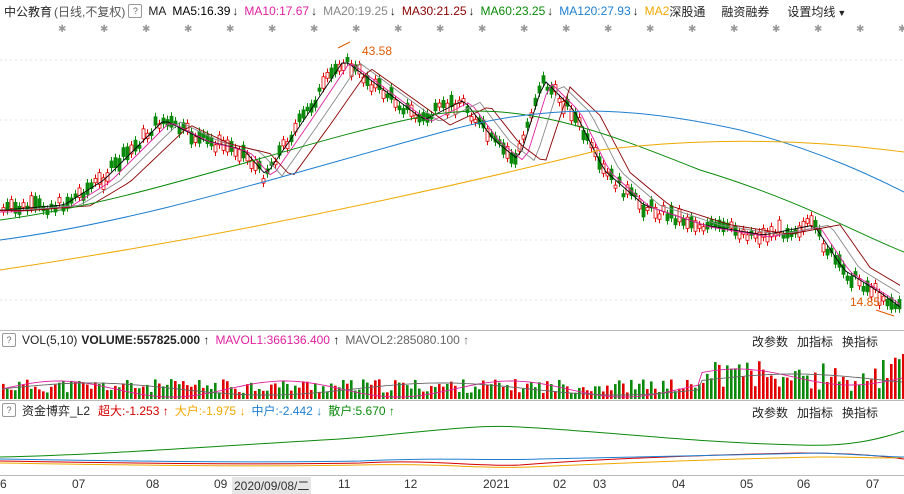 Image resolution: width=904 pixels, height=494 pixels. I want to click on x-axis-label: 03, so click(600, 484).